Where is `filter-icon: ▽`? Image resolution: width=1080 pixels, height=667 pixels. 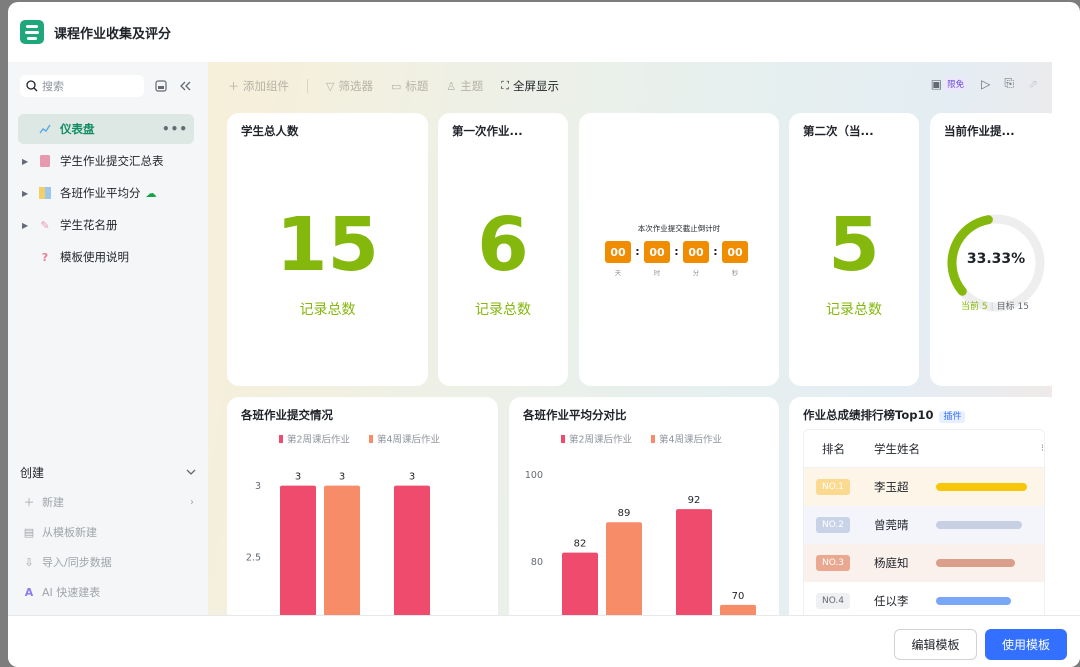 filter-icon: ▽ is located at coordinates (330, 86).